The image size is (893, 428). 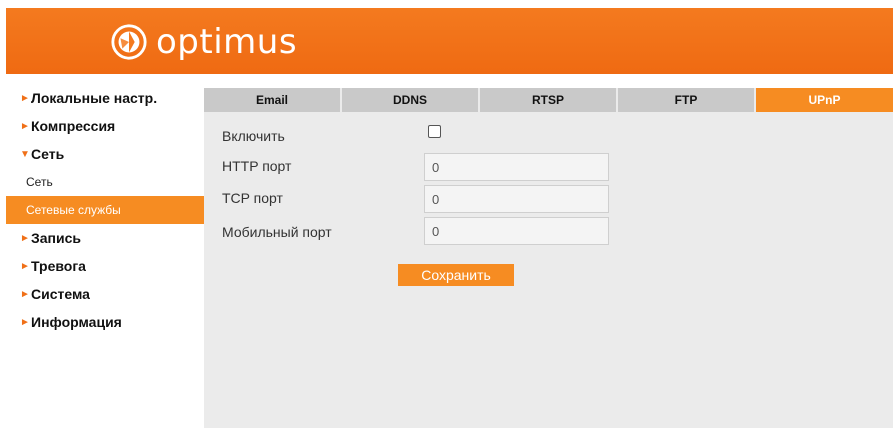 What do you see at coordinates (824, 100) in the screenshot?
I see `tab-upnp: UPnP` at bounding box center [824, 100].